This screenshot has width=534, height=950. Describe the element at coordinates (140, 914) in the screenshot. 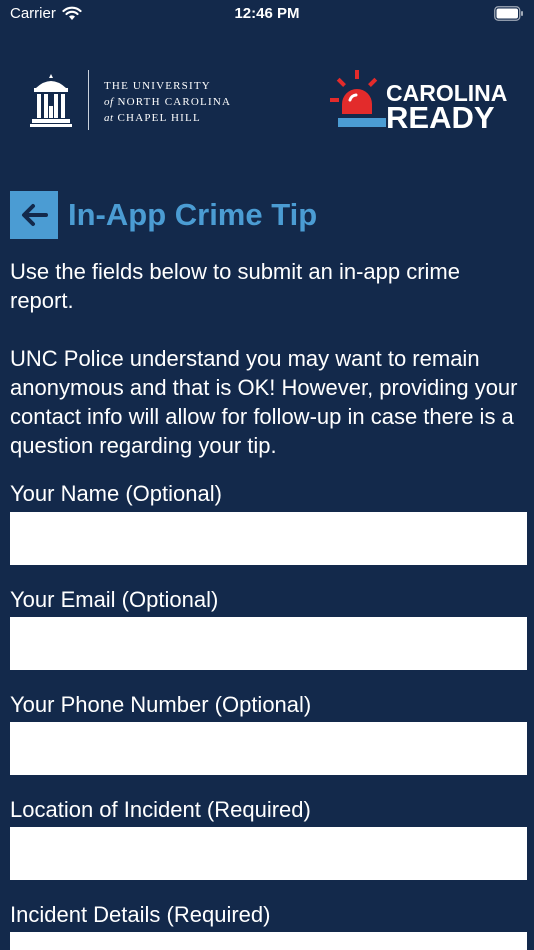

I see `details-label: Incident Details (Required)` at that location.